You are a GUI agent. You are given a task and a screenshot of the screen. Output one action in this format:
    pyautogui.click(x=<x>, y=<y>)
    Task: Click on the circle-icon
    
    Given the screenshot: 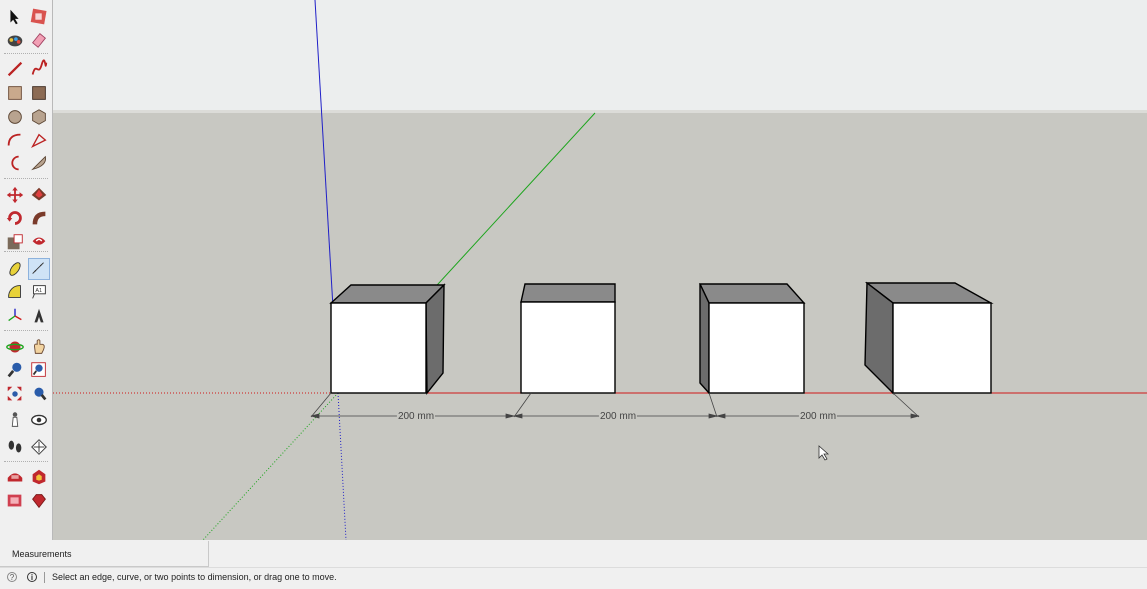 What is the action you would take?
    pyautogui.click(x=15, y=117)
    